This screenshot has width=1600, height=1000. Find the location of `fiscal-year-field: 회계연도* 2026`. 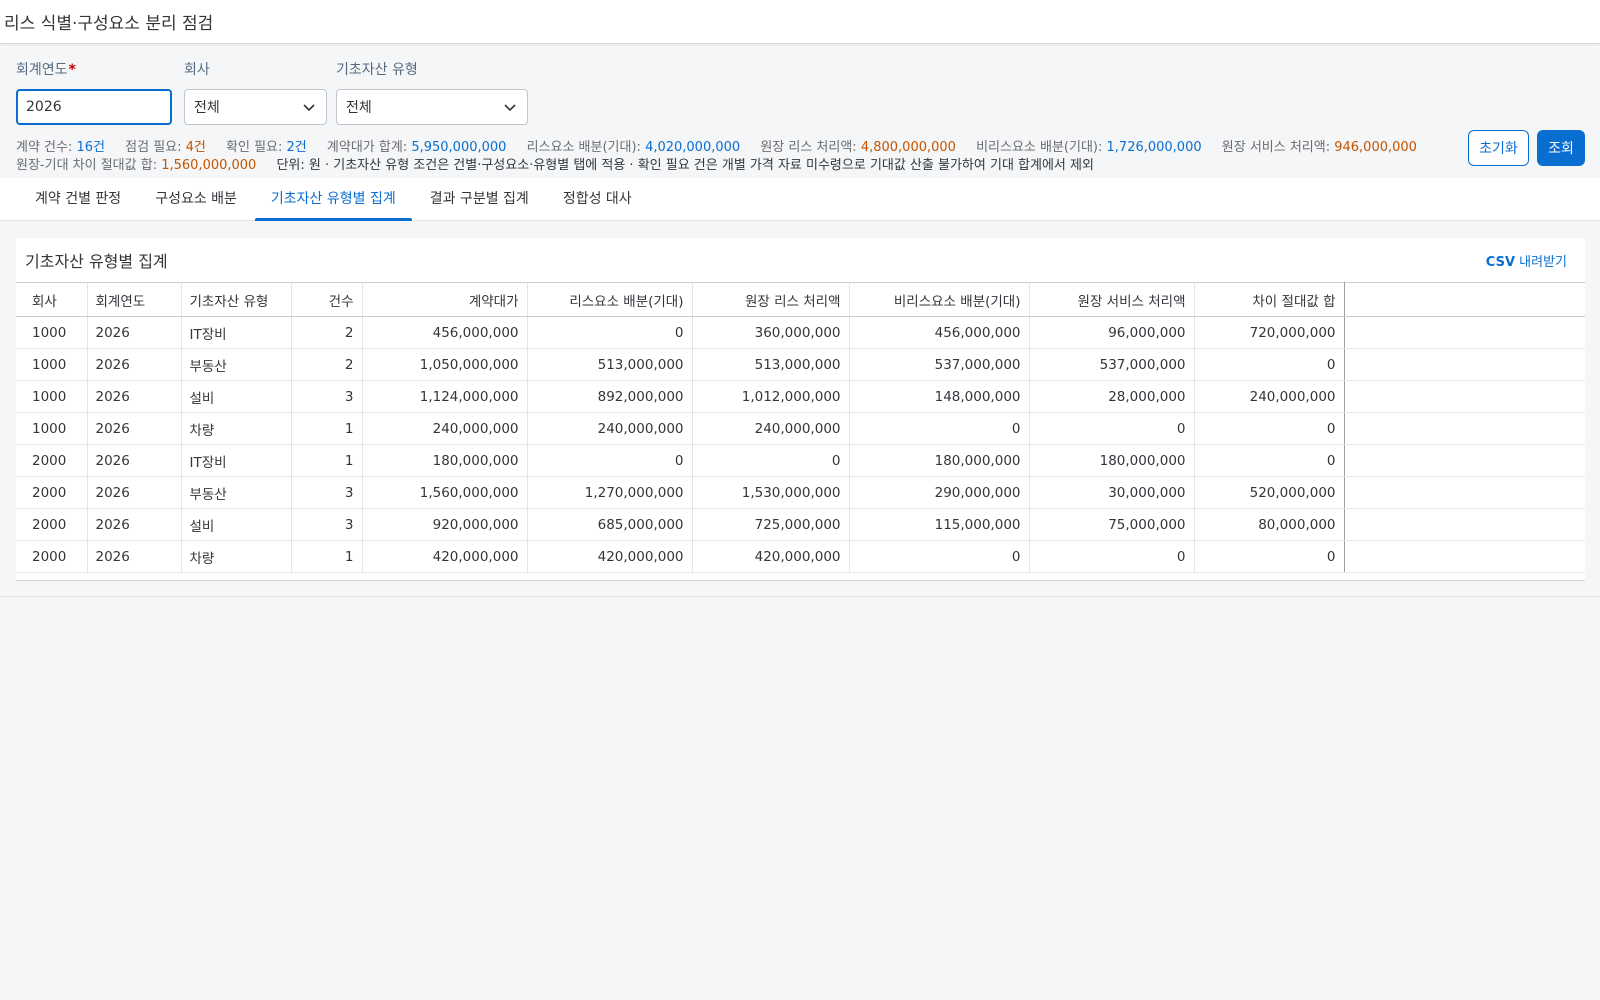

fiscal-year-field: 회계연도* 2026 is located at coordinates (94, 92).